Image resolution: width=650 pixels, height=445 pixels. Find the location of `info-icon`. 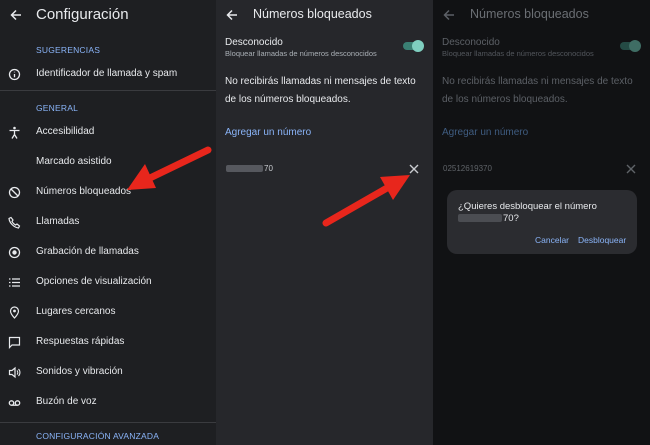

info-icon is located at coordinates (14, 74).